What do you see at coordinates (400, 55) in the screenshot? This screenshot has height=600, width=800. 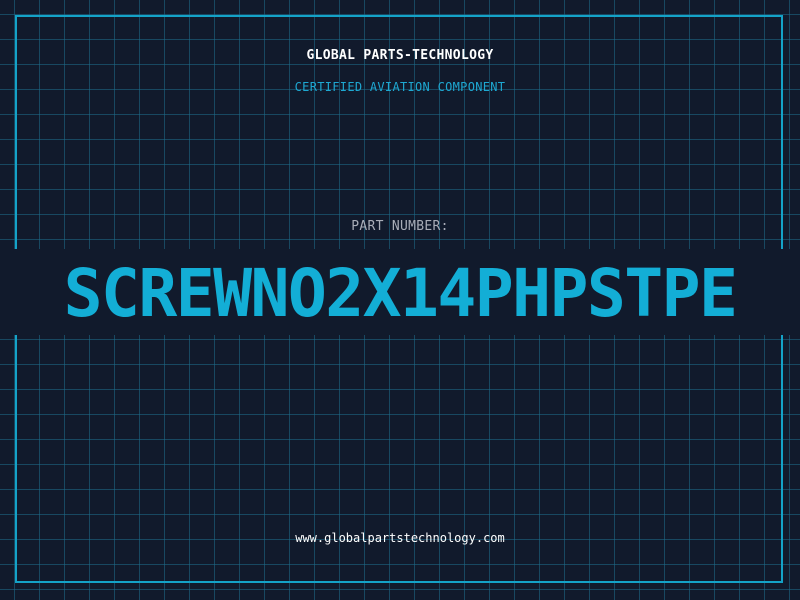 I see `company-name: GLOBAL PARTS-TECHNOLOGY` at bounding box center [400, 55].